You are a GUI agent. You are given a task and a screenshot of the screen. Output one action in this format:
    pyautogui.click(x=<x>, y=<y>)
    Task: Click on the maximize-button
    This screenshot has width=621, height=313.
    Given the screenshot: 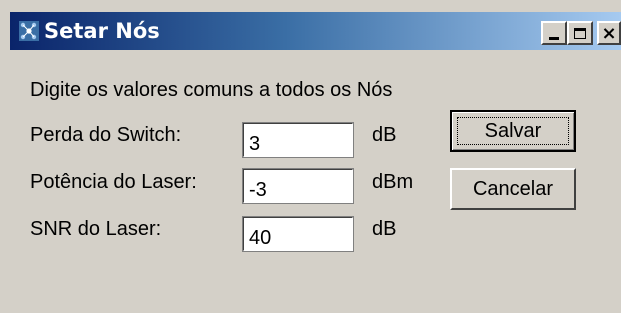 What is the action you would take?
    pyautogui.click(x=580, y=33)
    